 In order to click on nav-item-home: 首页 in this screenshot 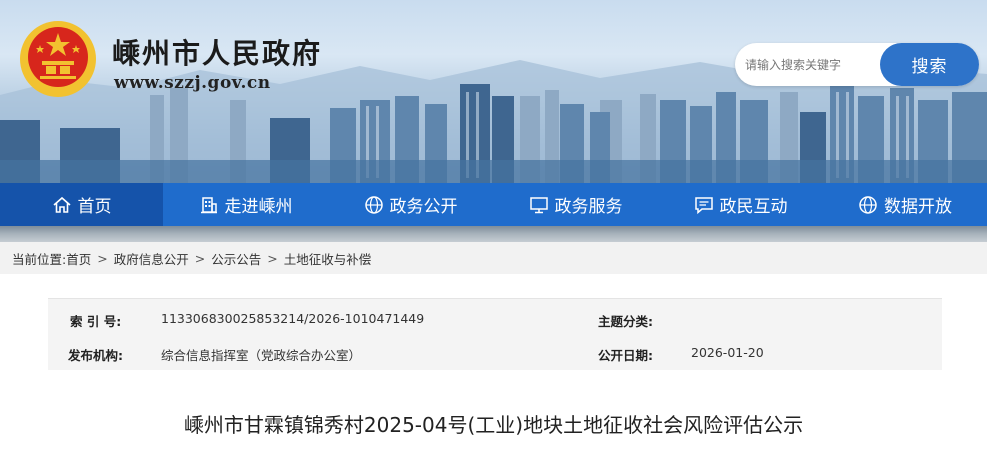, I will do `click(81, 204)`.